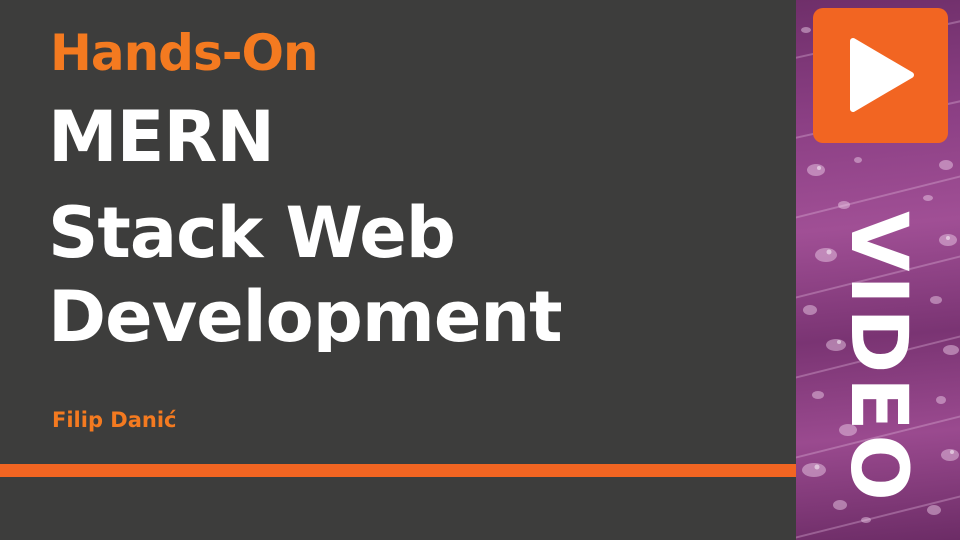 This screenshot has height=540, width=960. Describe the element at coordinates (184, 53) in the screenshot. I see `course-subtitle: Hands-On` at that location.